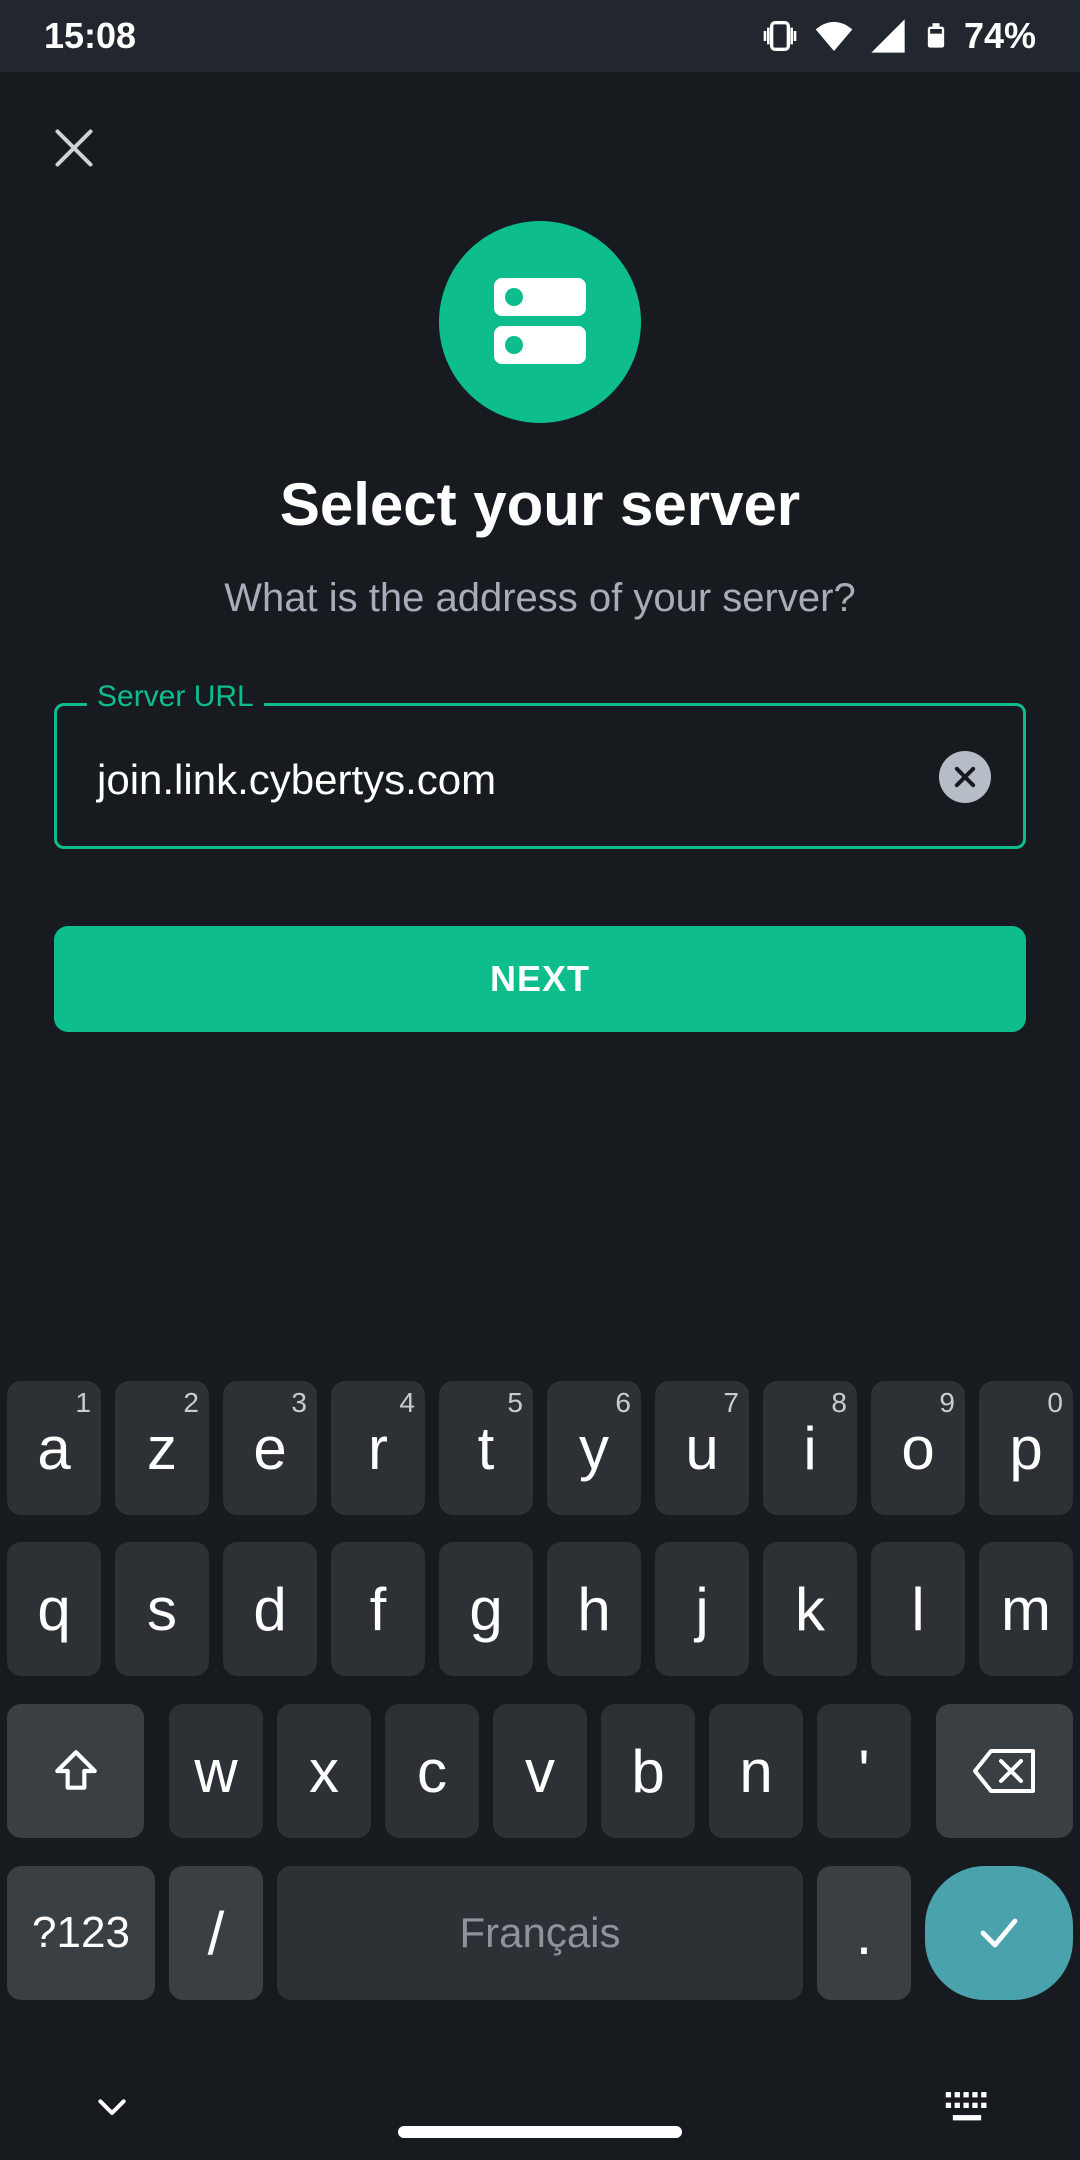 Image resolution: width=1080 pixels, height=2160 pixels. I want to click on key-y: y6, so click(594, 1448).